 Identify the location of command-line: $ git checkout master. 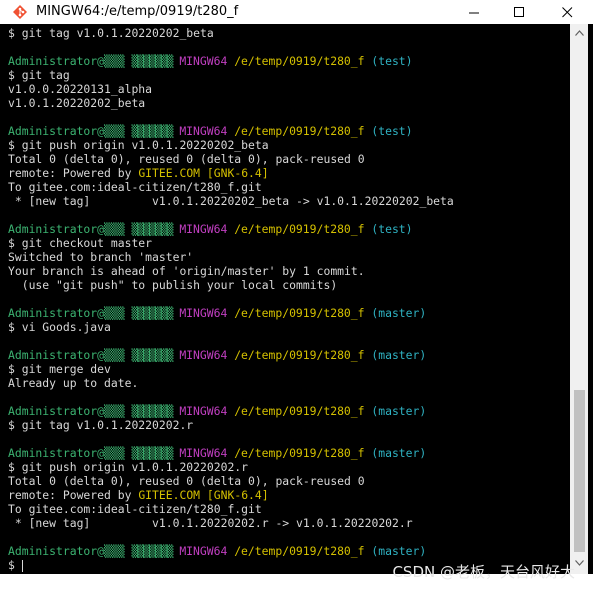
(287, 243).